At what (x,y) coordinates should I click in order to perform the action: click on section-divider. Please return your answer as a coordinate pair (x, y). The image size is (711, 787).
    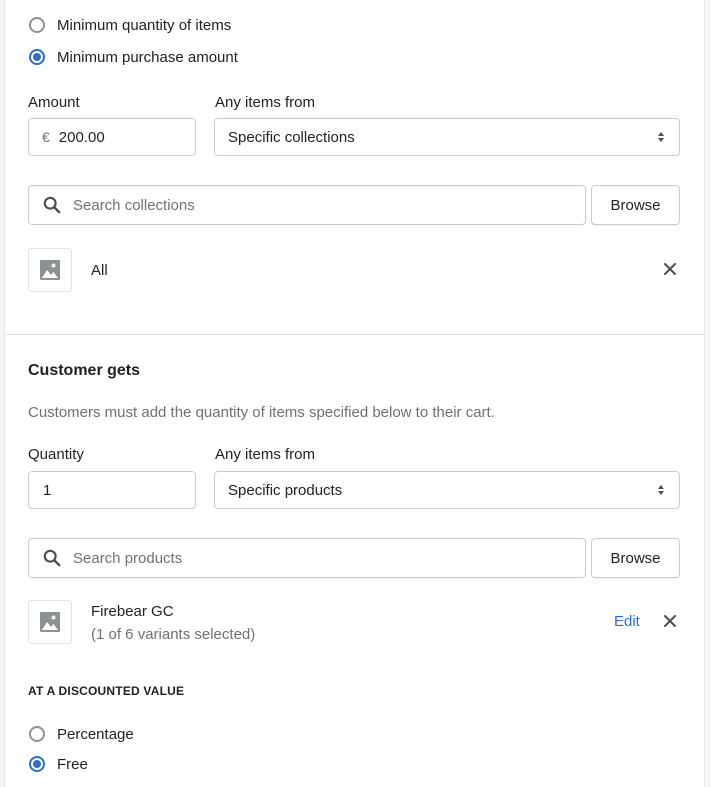
    Looking at the image, I should click on (354, 334).